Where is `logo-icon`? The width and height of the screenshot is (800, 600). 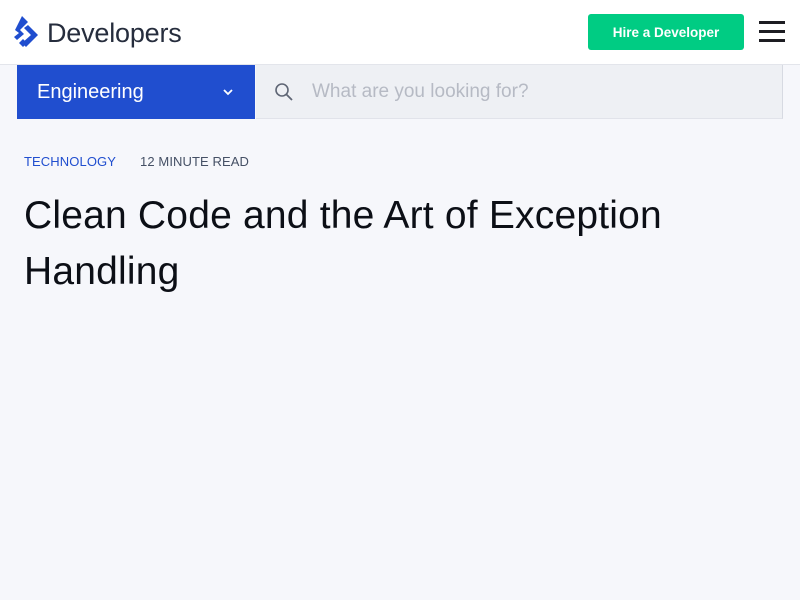 logo-icon is located at coordinates (26, 31).